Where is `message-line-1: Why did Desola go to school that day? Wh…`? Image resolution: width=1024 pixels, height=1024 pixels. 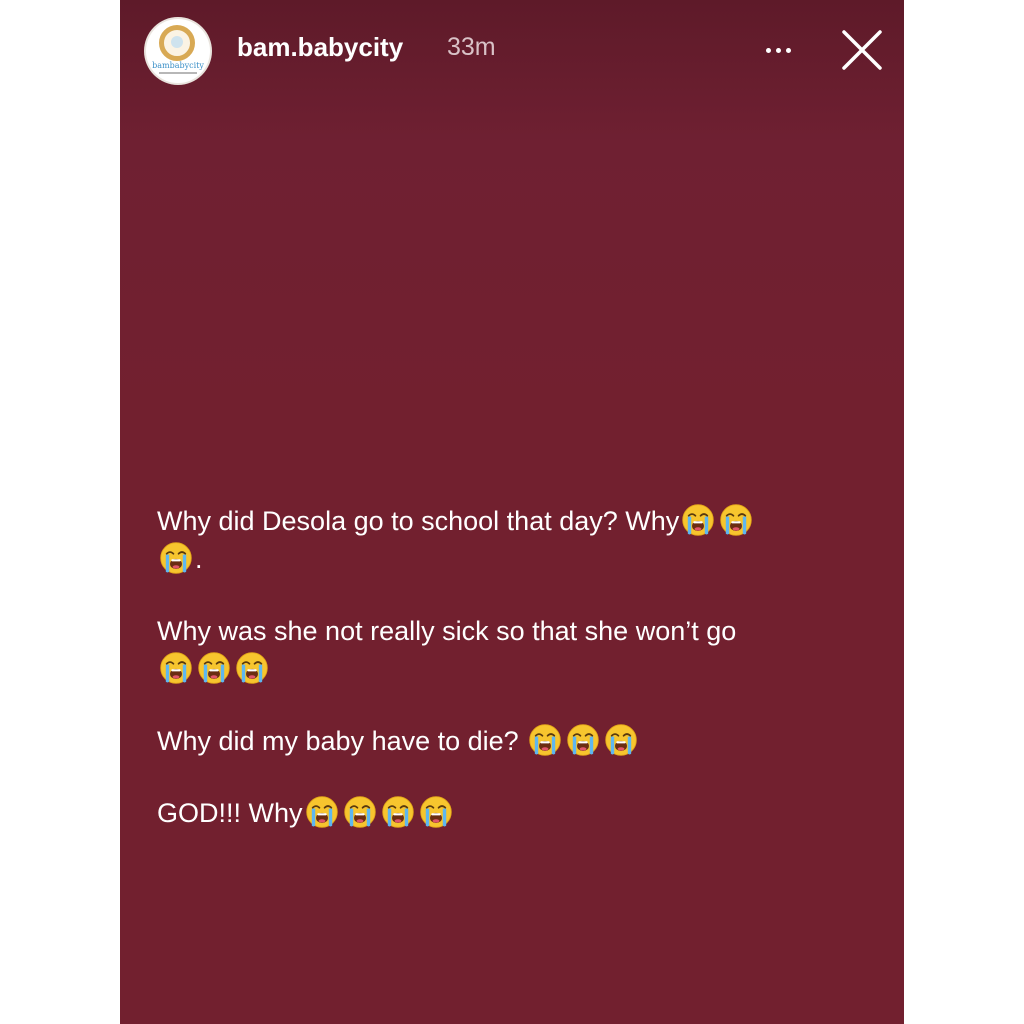 message-line-1: Why did Desola go to school that day? Wh… is located at coordinates (517, 540).